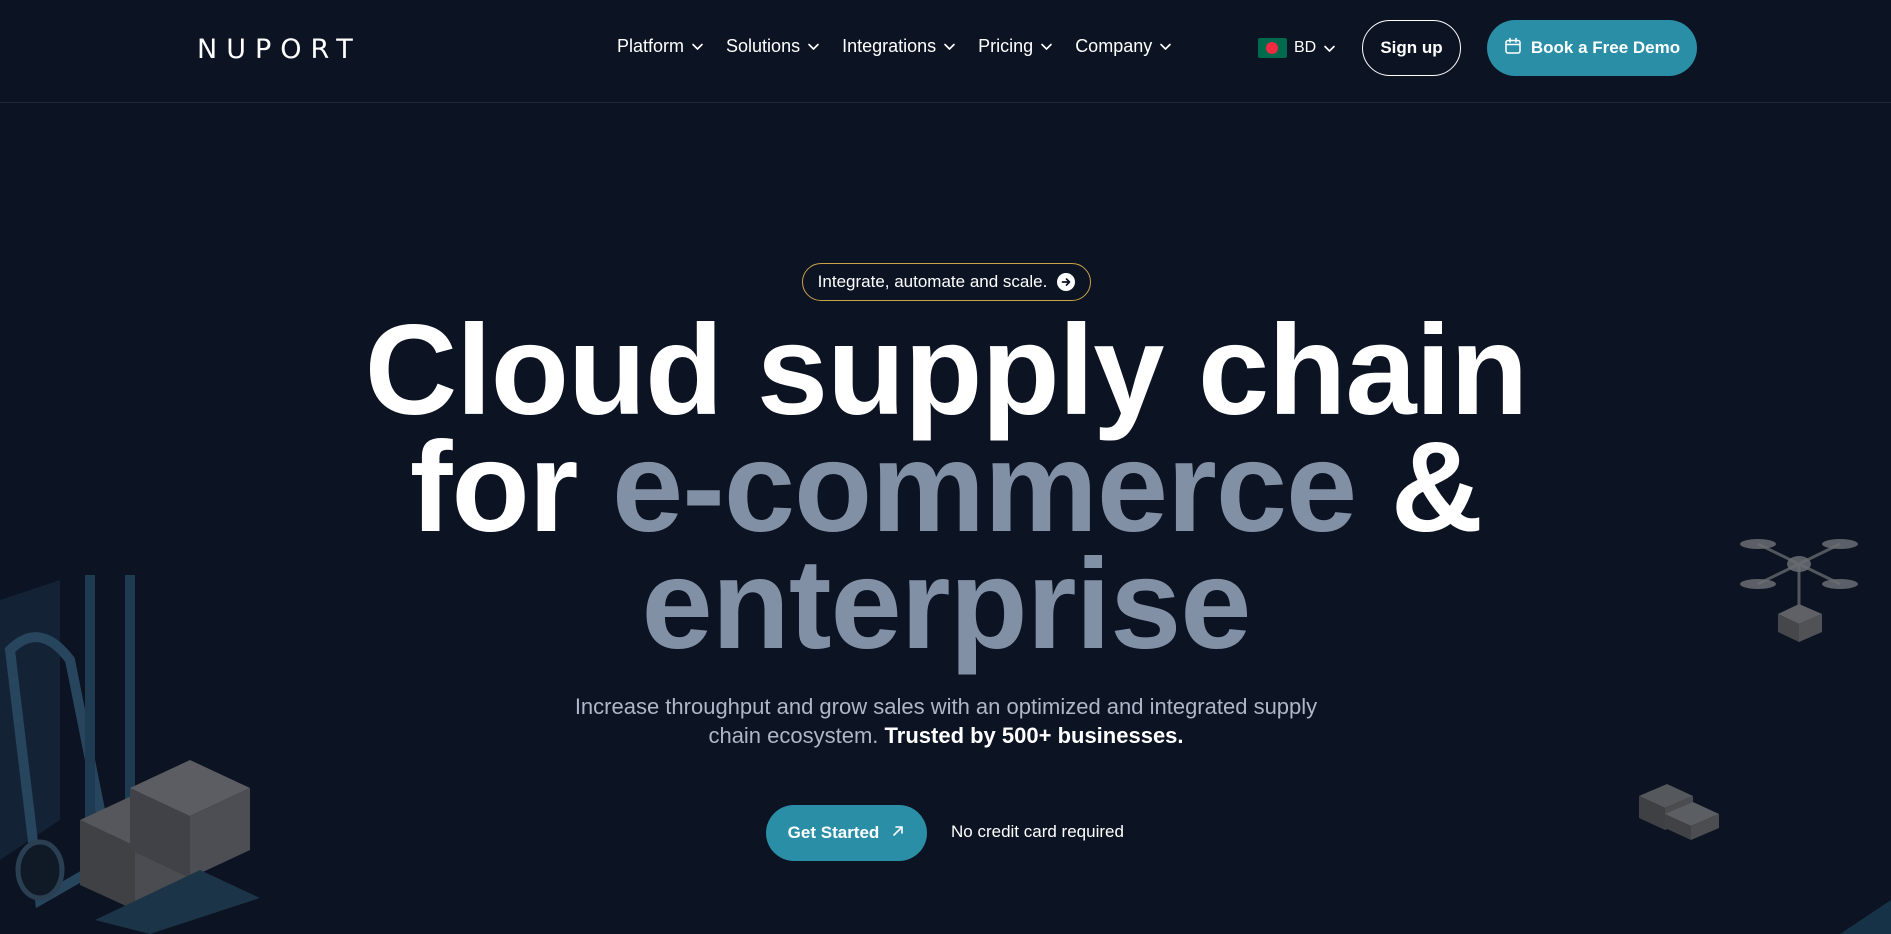 Image resolution: width=1891 pixels, height=934 pixels. Describe the element at coordinates (1865, 917) in the screenshot. I see `corner-shape-decoration` at that location.